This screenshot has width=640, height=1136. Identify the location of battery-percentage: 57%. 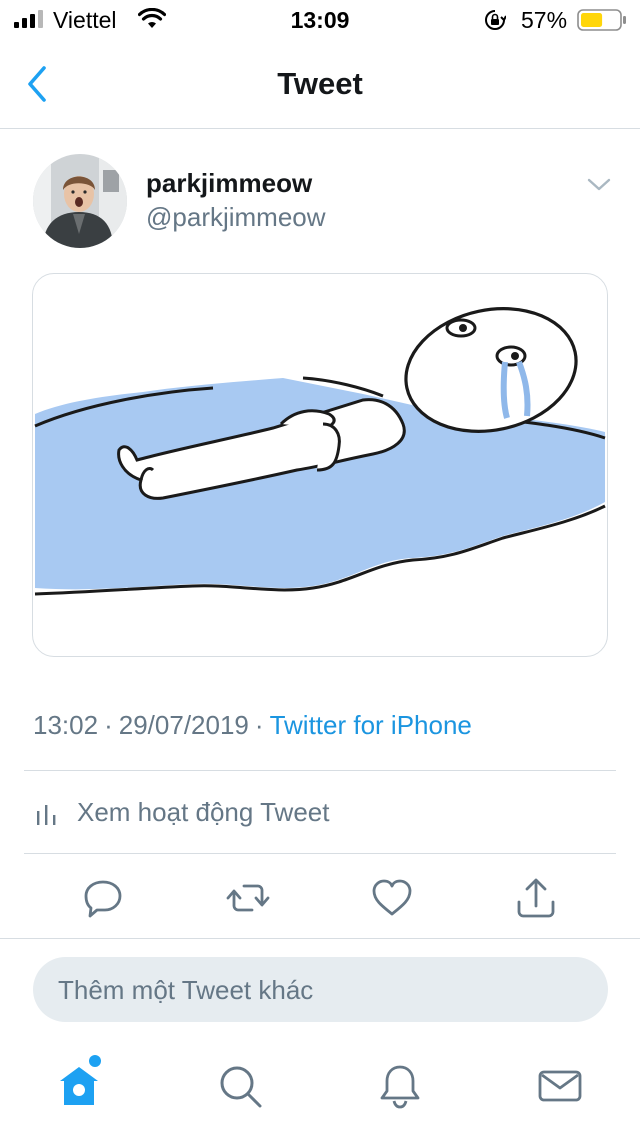
(544, 20).